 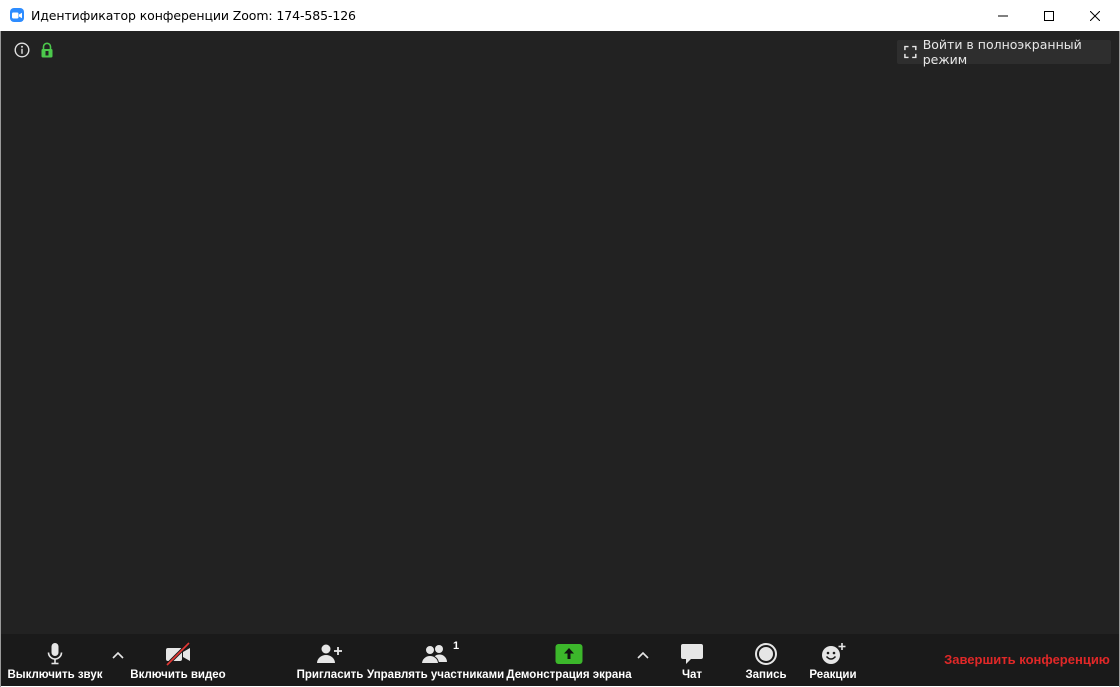 I want to click on enter-fullscreen-button: Войти в полноэкранный режим, so click(x=1004, y=52).